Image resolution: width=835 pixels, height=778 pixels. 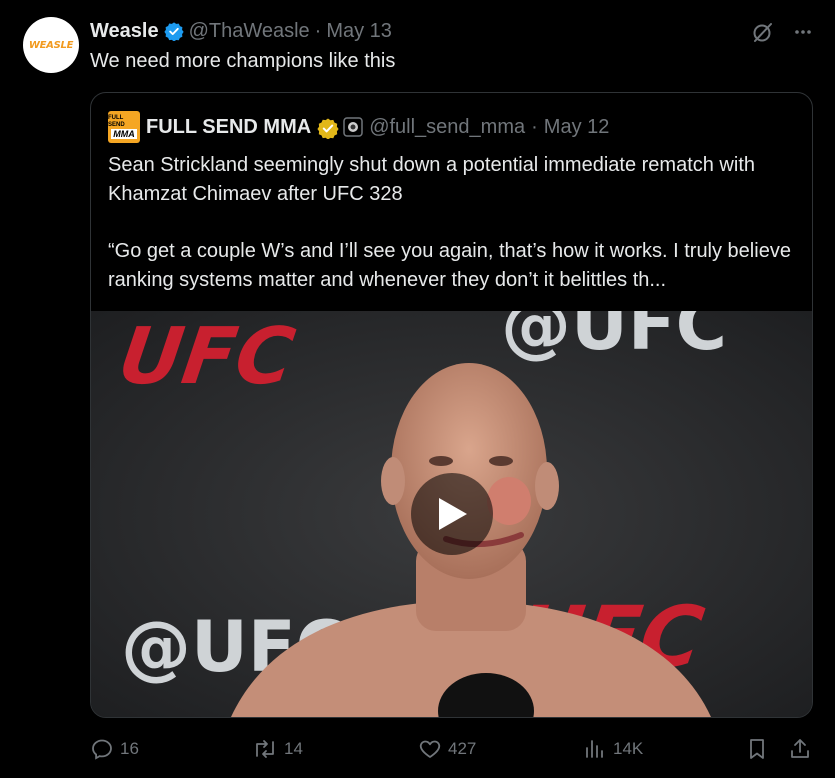 I want to click on bookmark-button, so click(x=757, y=749).